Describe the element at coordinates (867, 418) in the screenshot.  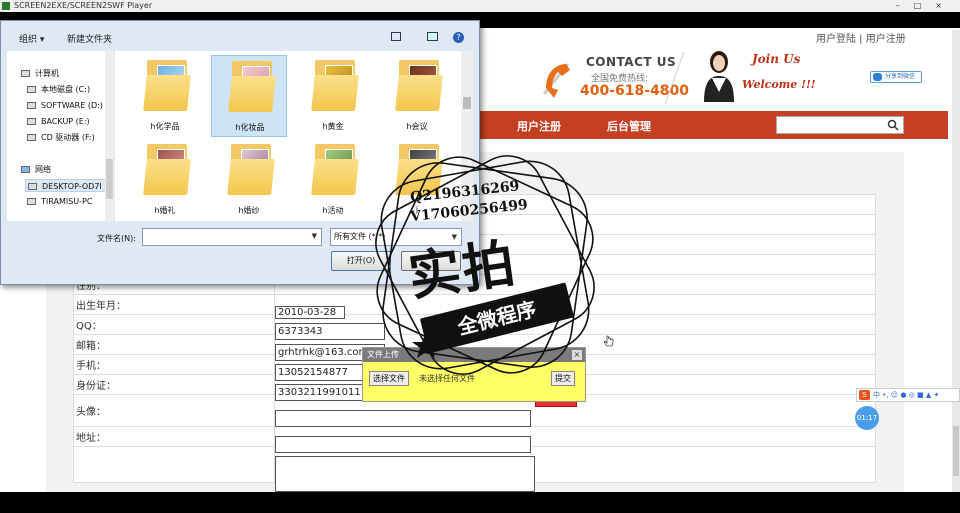
I see `recording-timer: 01:17` at that location.